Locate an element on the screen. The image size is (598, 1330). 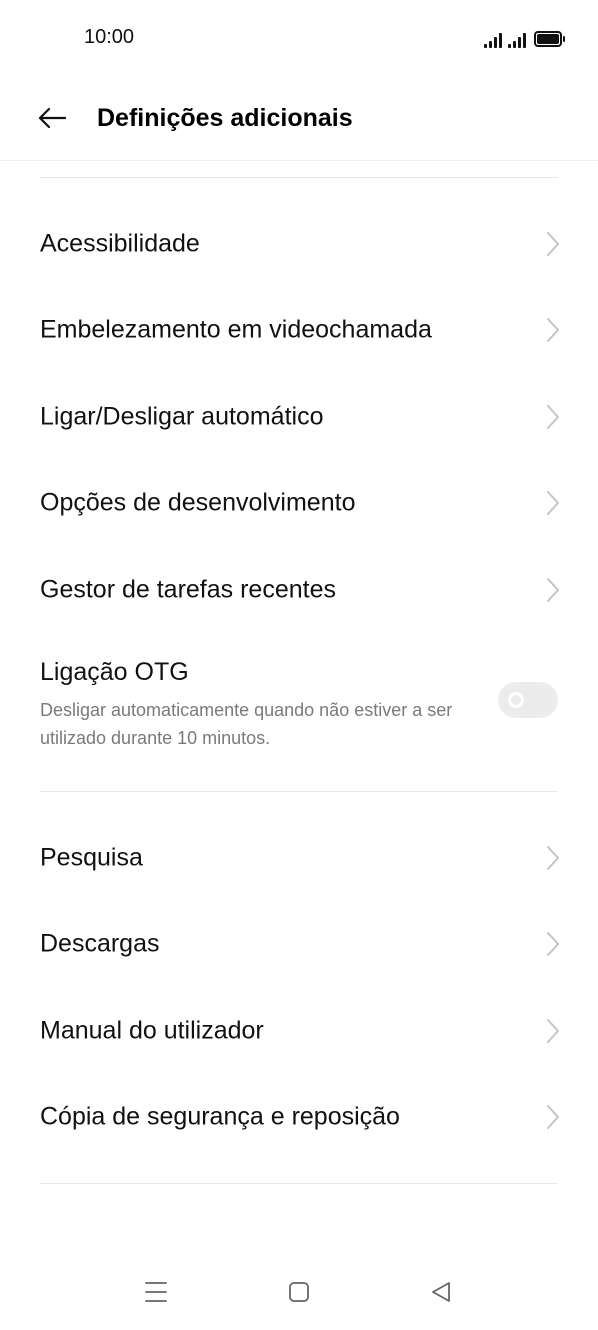
home-button is located at coordinates (299, 1292).